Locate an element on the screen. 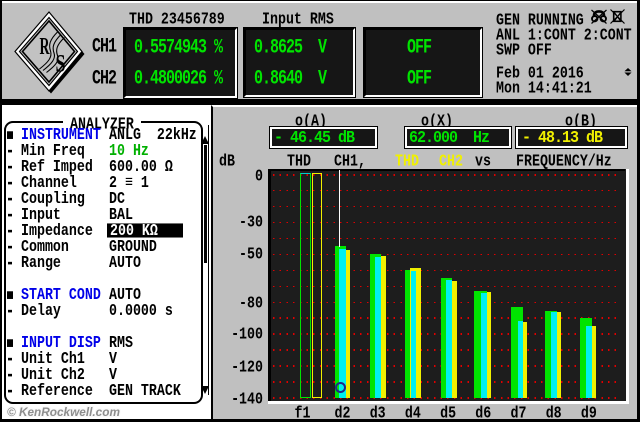  svg-text: S is located at coordinates (61, 64).